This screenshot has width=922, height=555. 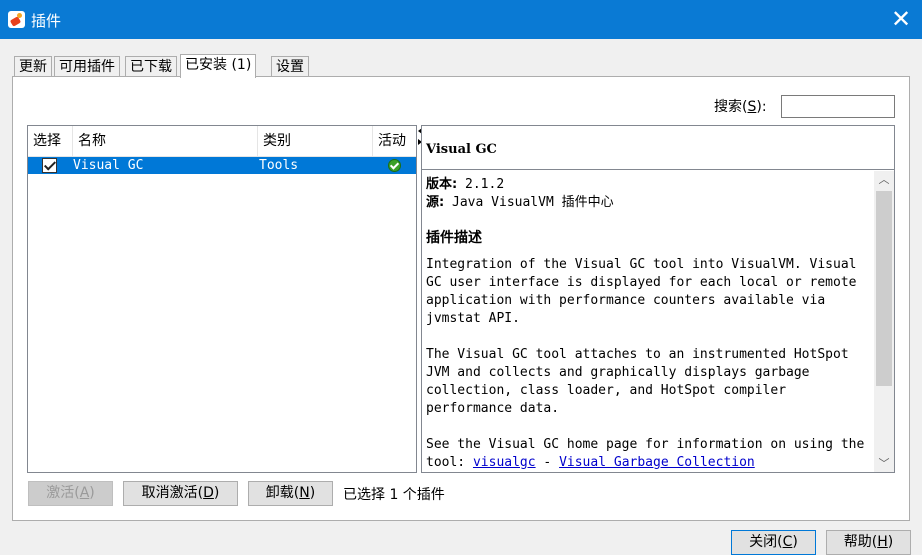 I want to click on column-header-category: 类别, so click(x=315, y=141).